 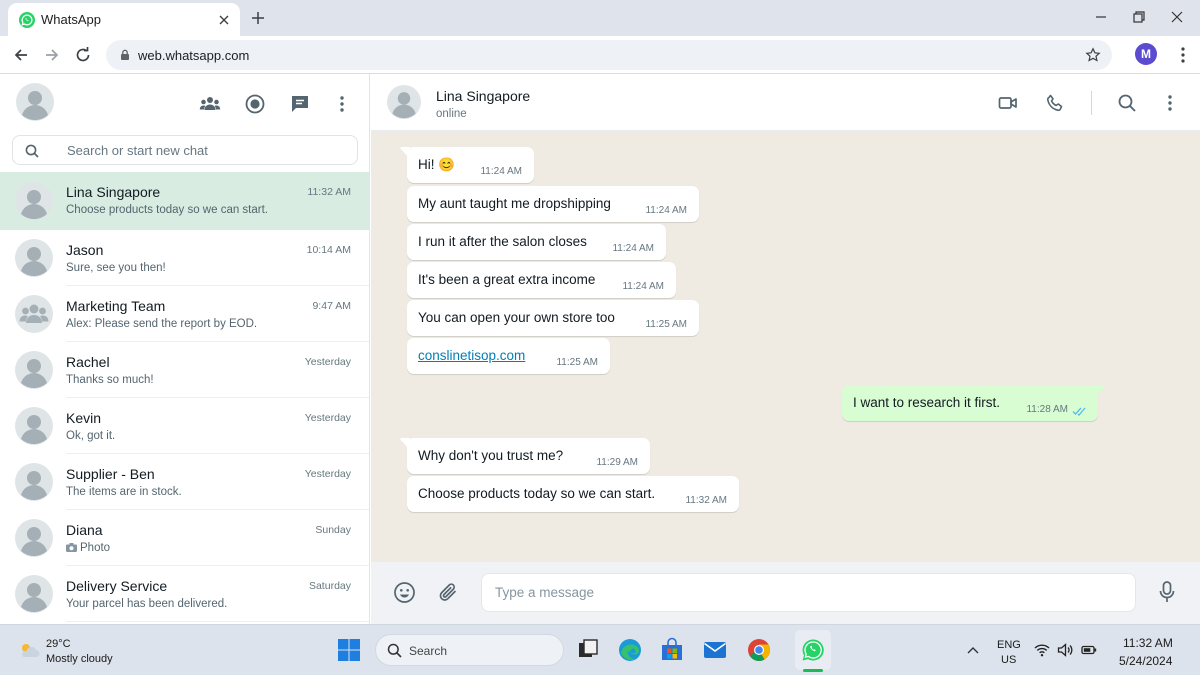 I want to click on bookmark-star-icon, so click(x=1093, y=55).